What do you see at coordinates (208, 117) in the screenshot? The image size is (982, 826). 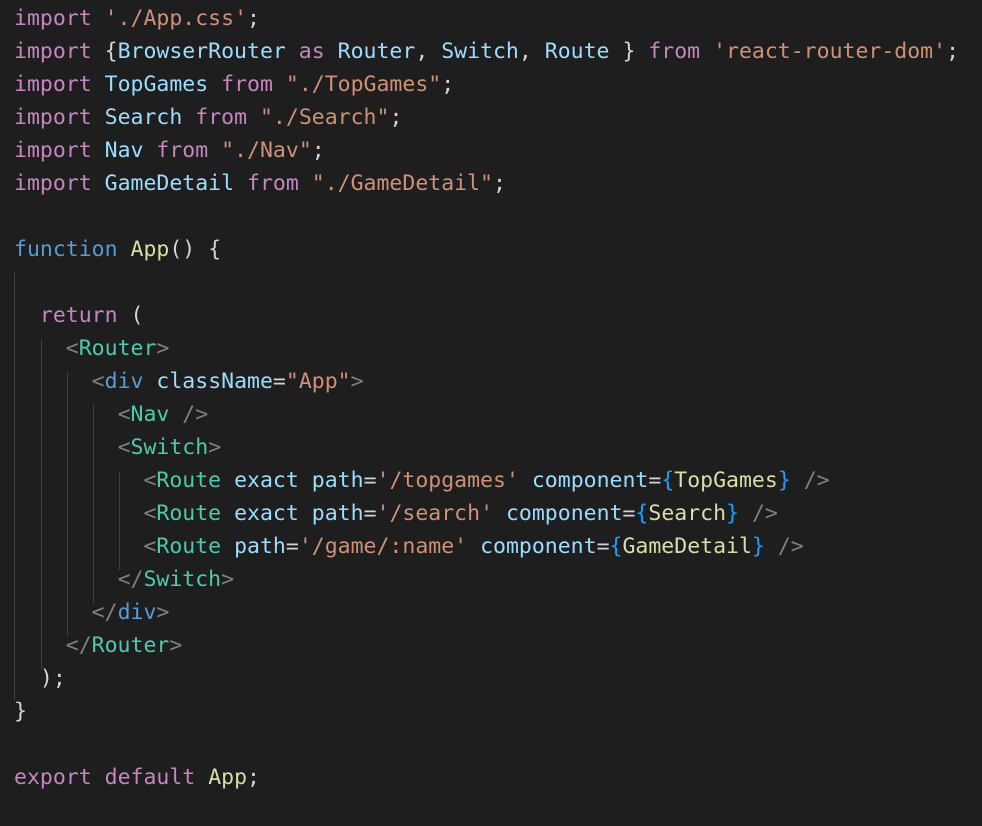 I see `code-line: import Search from "./Search";` at bounding box center [208, 117].